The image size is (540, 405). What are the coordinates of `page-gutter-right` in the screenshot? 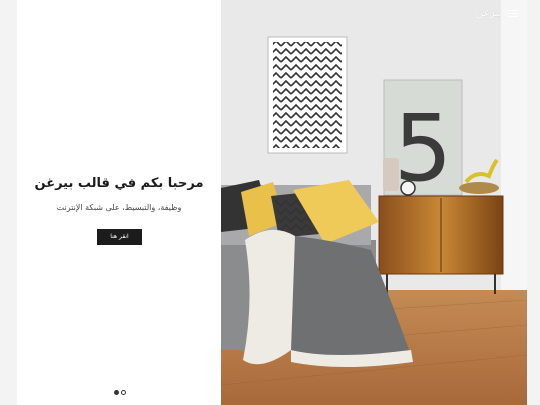 It's located at (533, 202).